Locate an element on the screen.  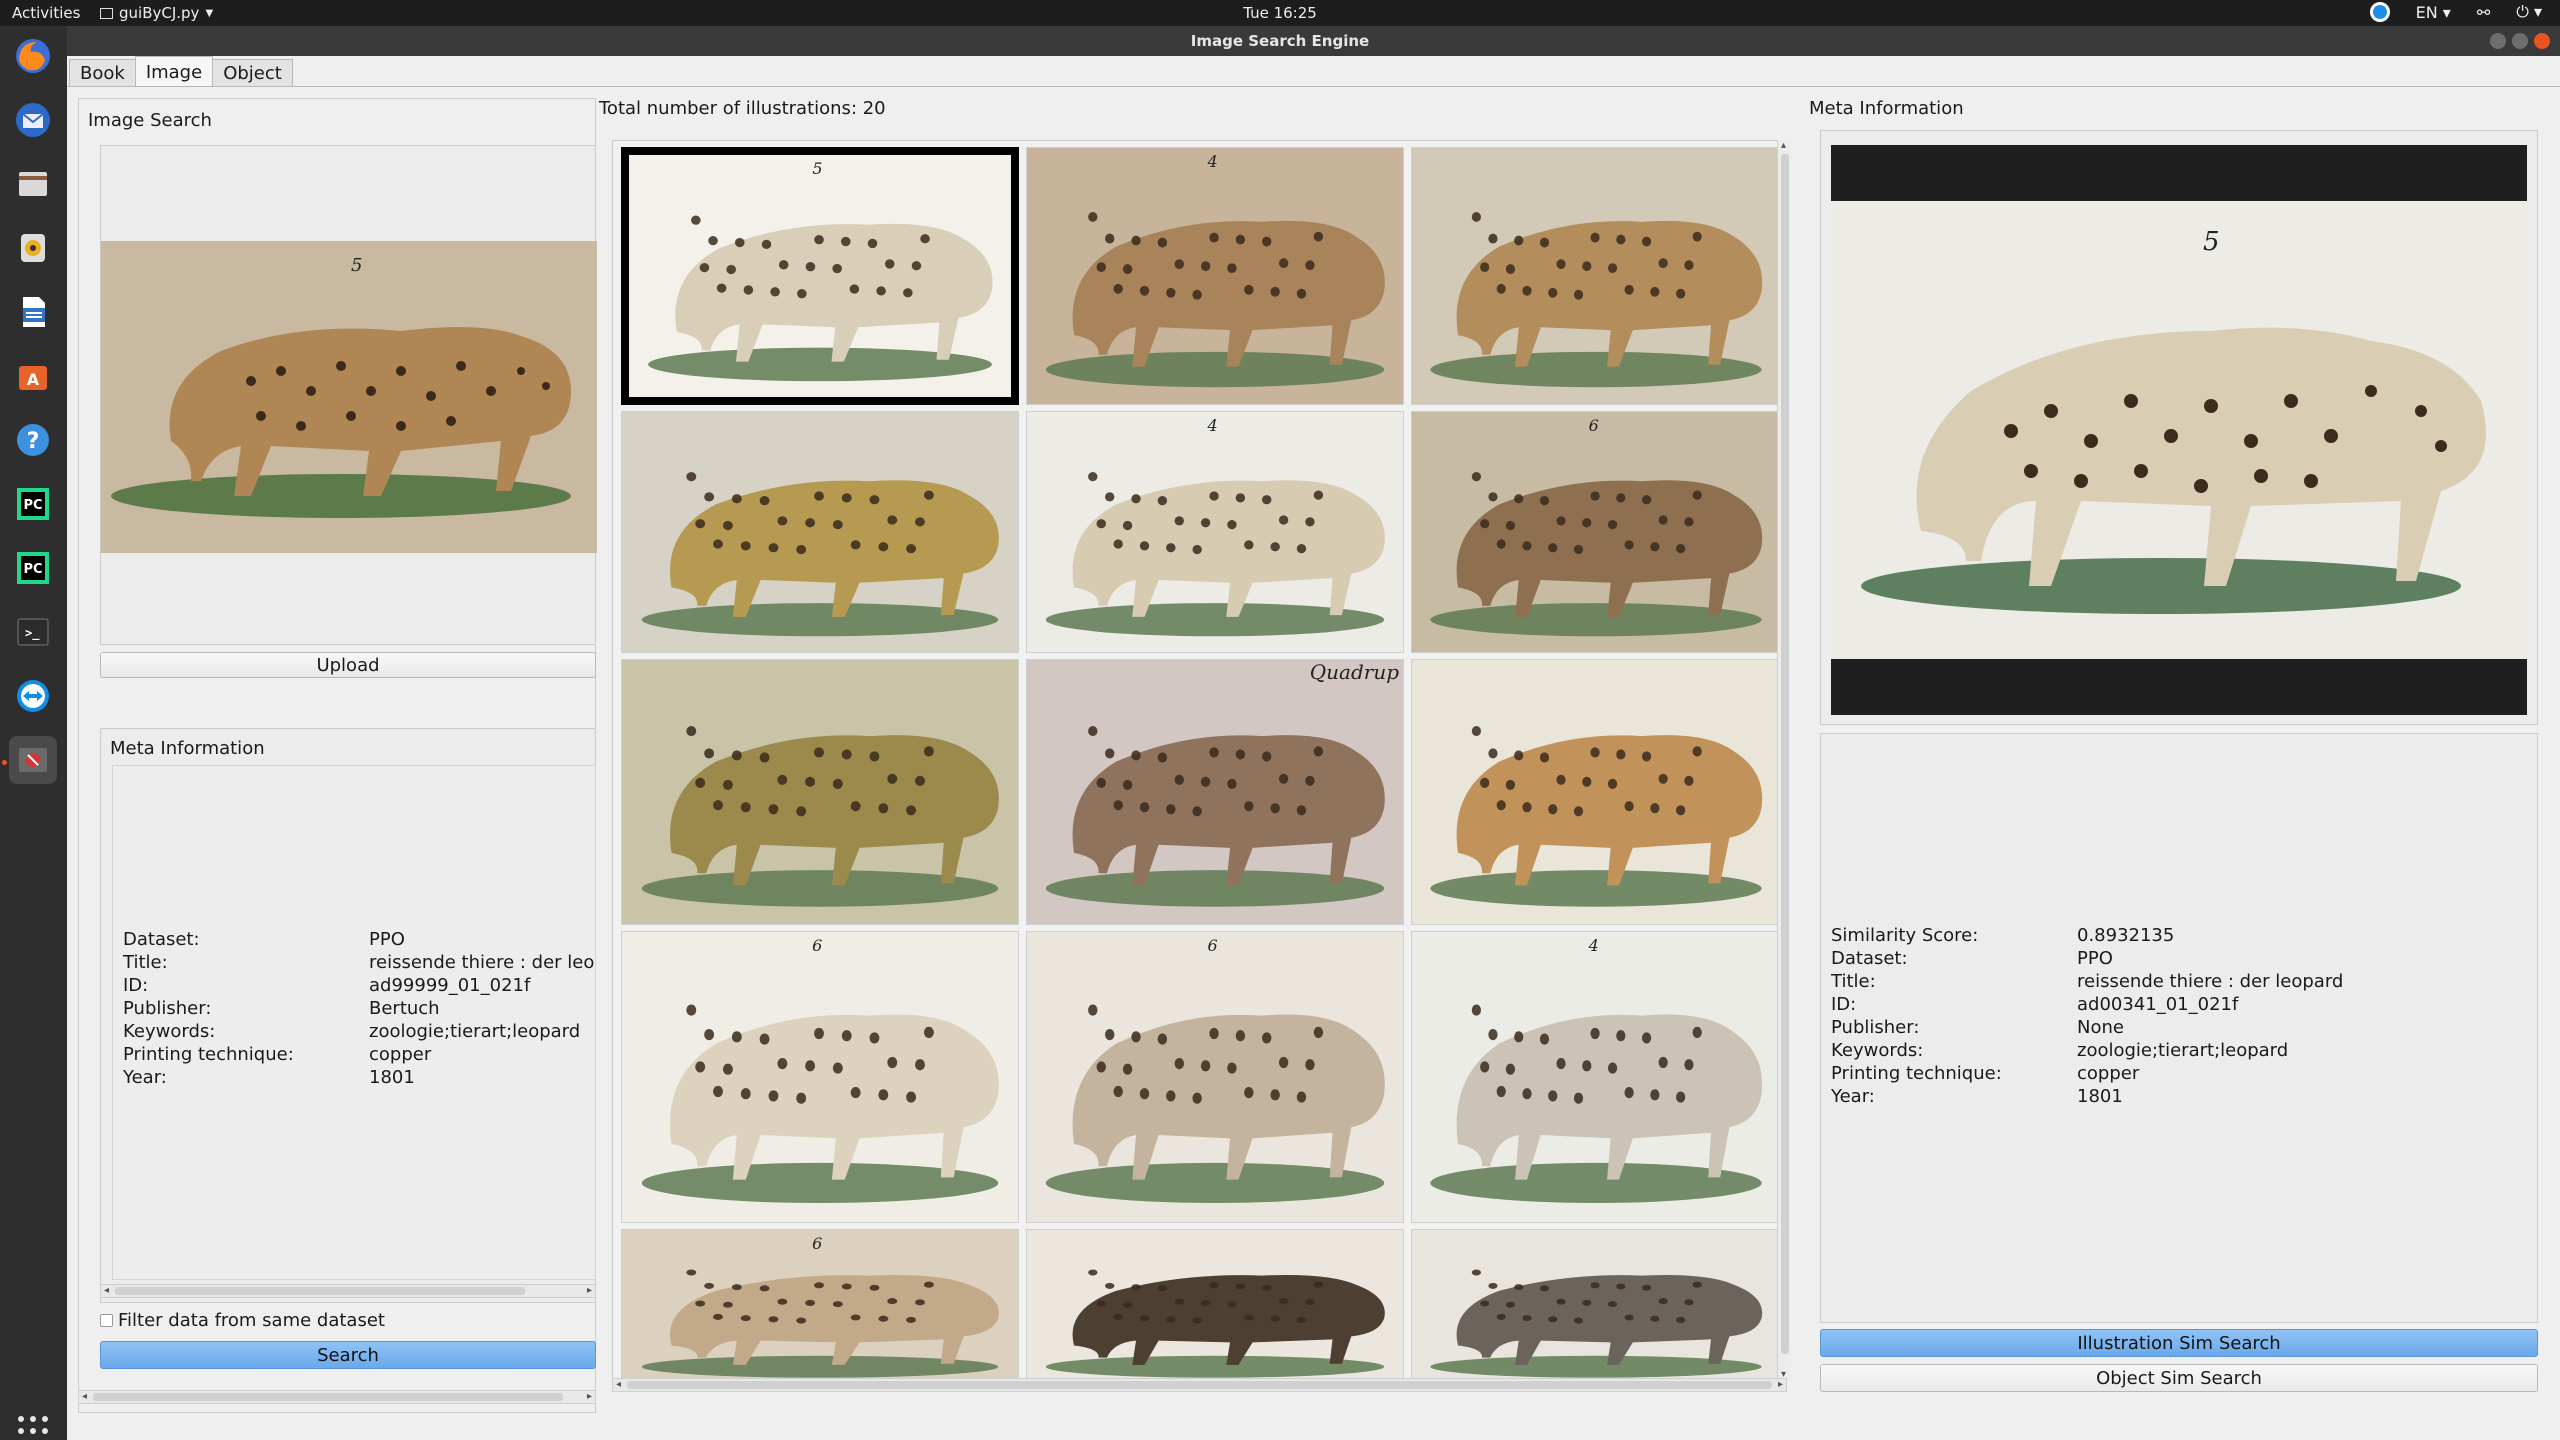
software-center-icon: A is located at coordinates (33, 376).